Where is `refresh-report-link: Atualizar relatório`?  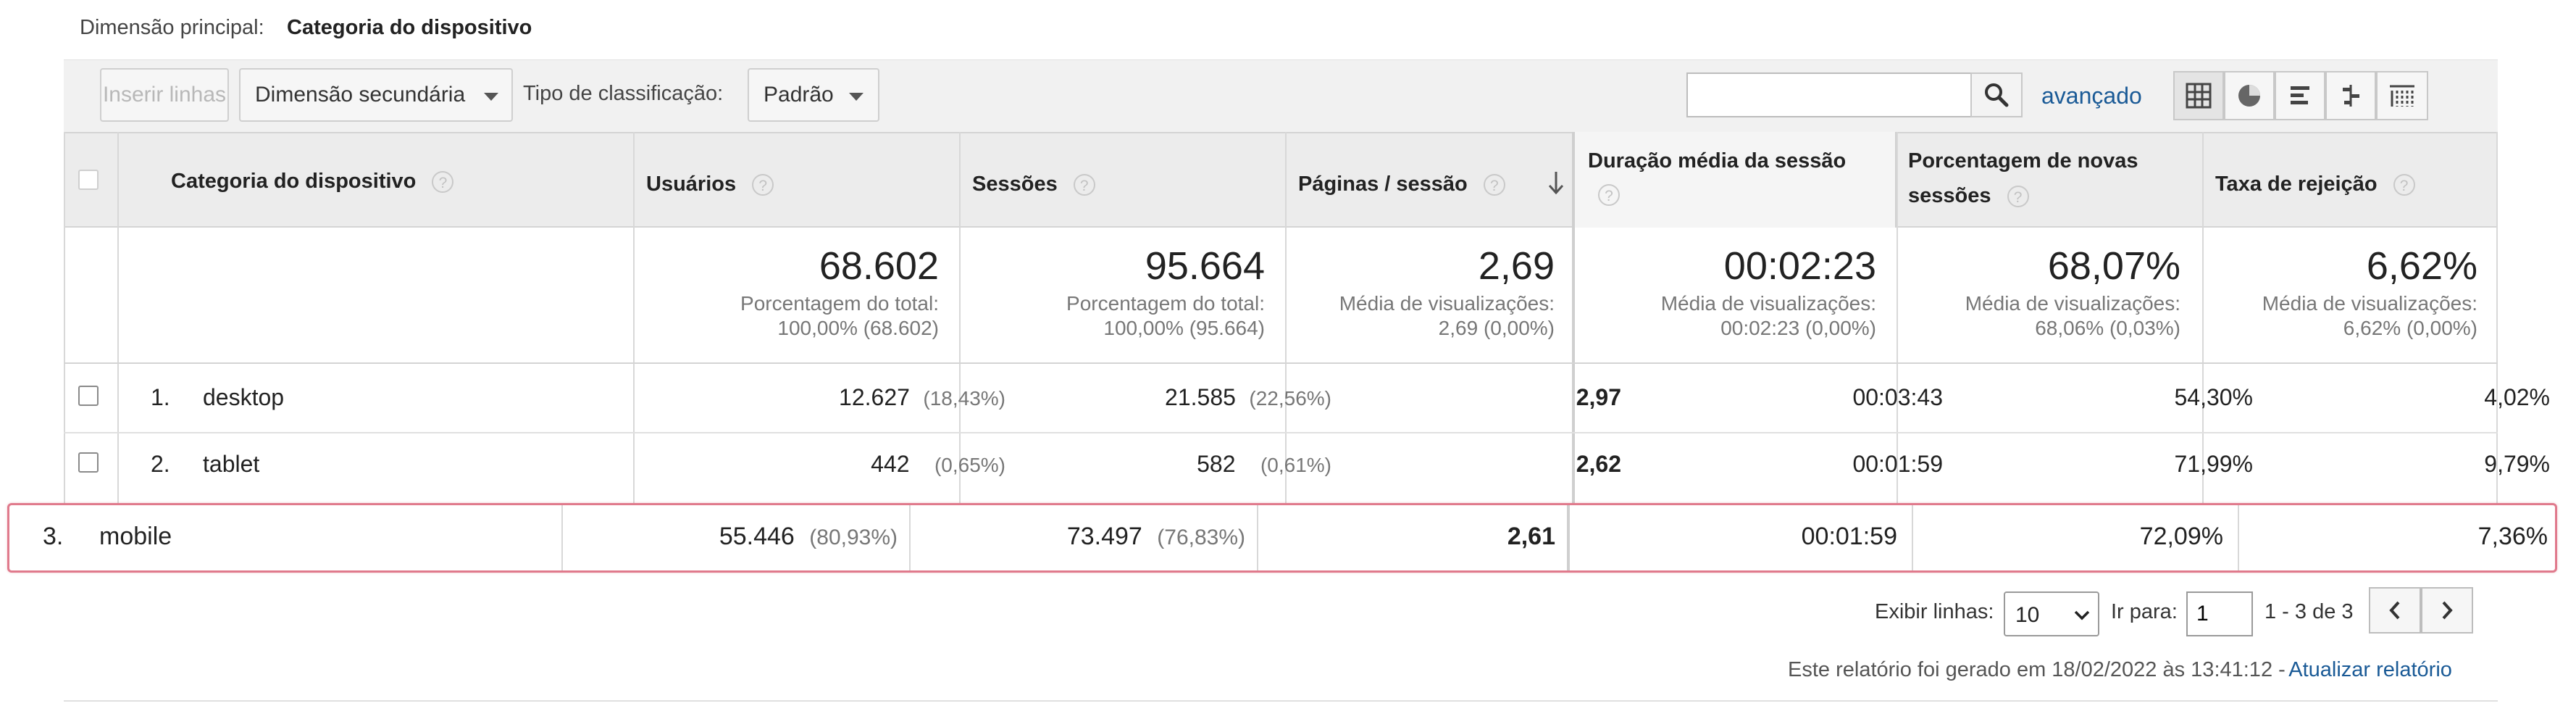 refresh-report-link: Atualizar relatório is located at coordinates (2370, 670).